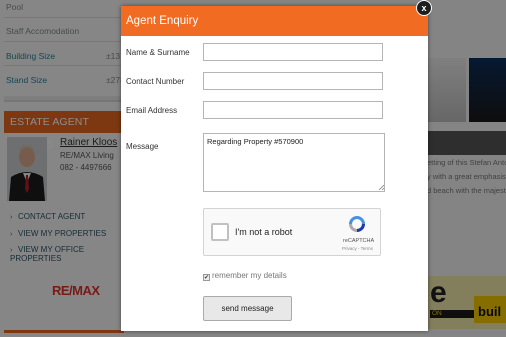  I want to click on checkmark-icon: ✔, so click(206, 277).